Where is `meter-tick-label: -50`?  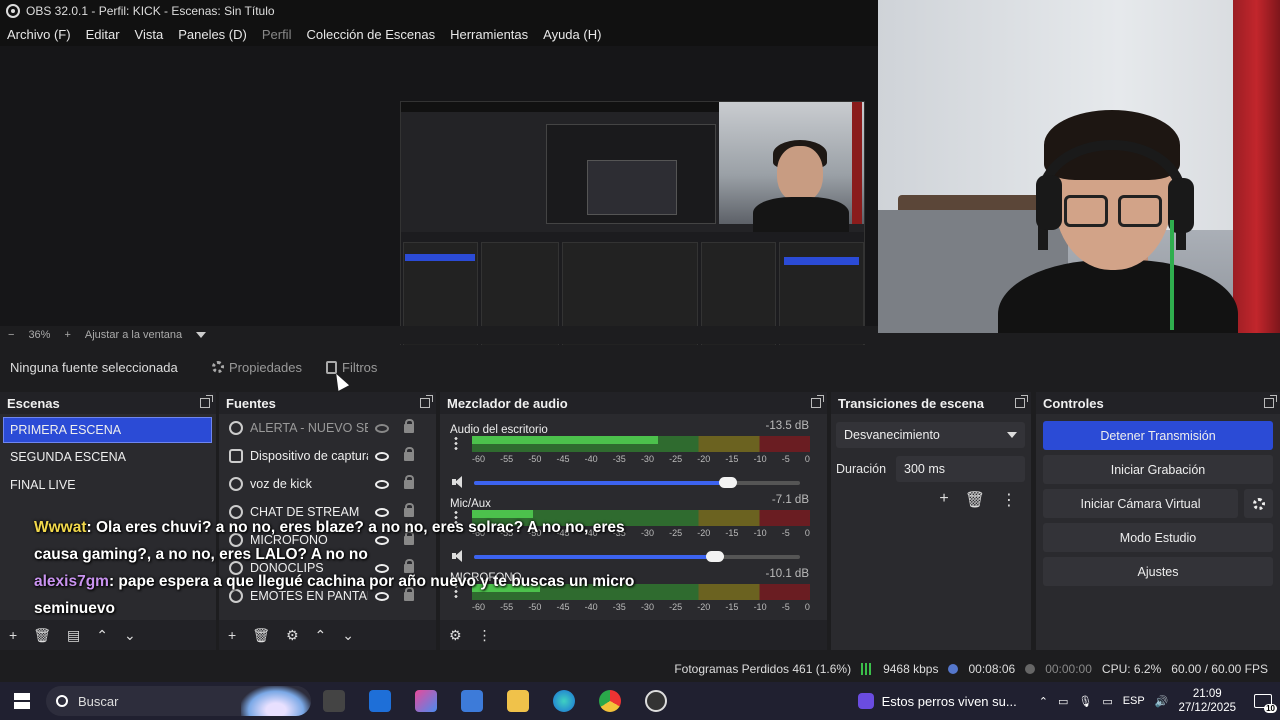
meter-tick-label: -50 is located at coordinates (535, 459).